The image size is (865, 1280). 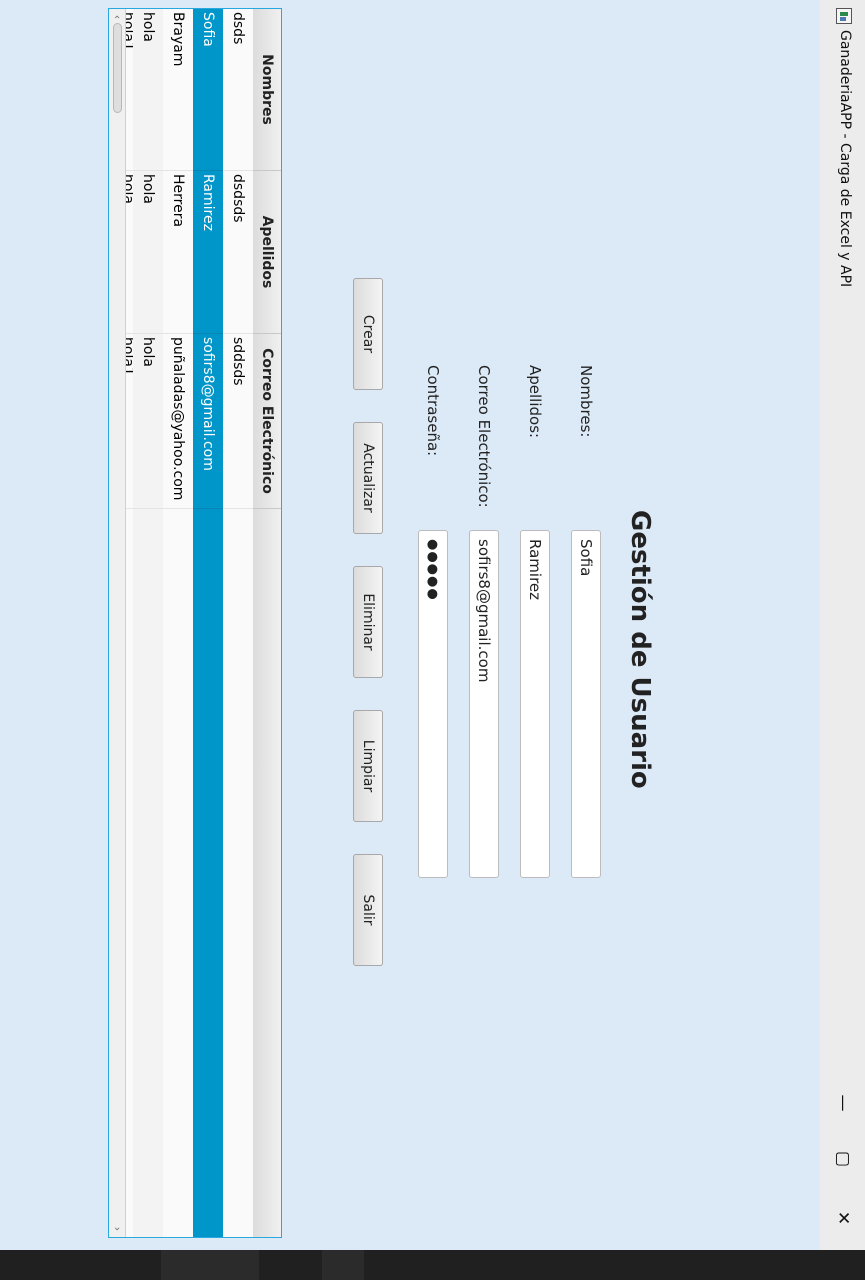 I want to click on eliminar-button: Eliminar, so click(x=368, y=622).